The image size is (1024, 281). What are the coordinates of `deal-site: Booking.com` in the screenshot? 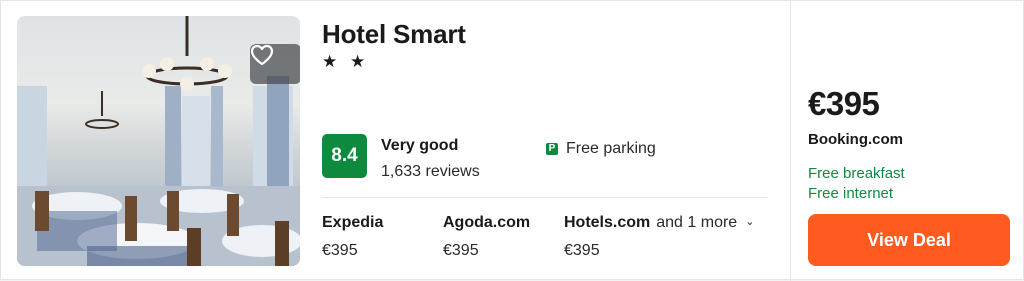 It's located at (856, 139).